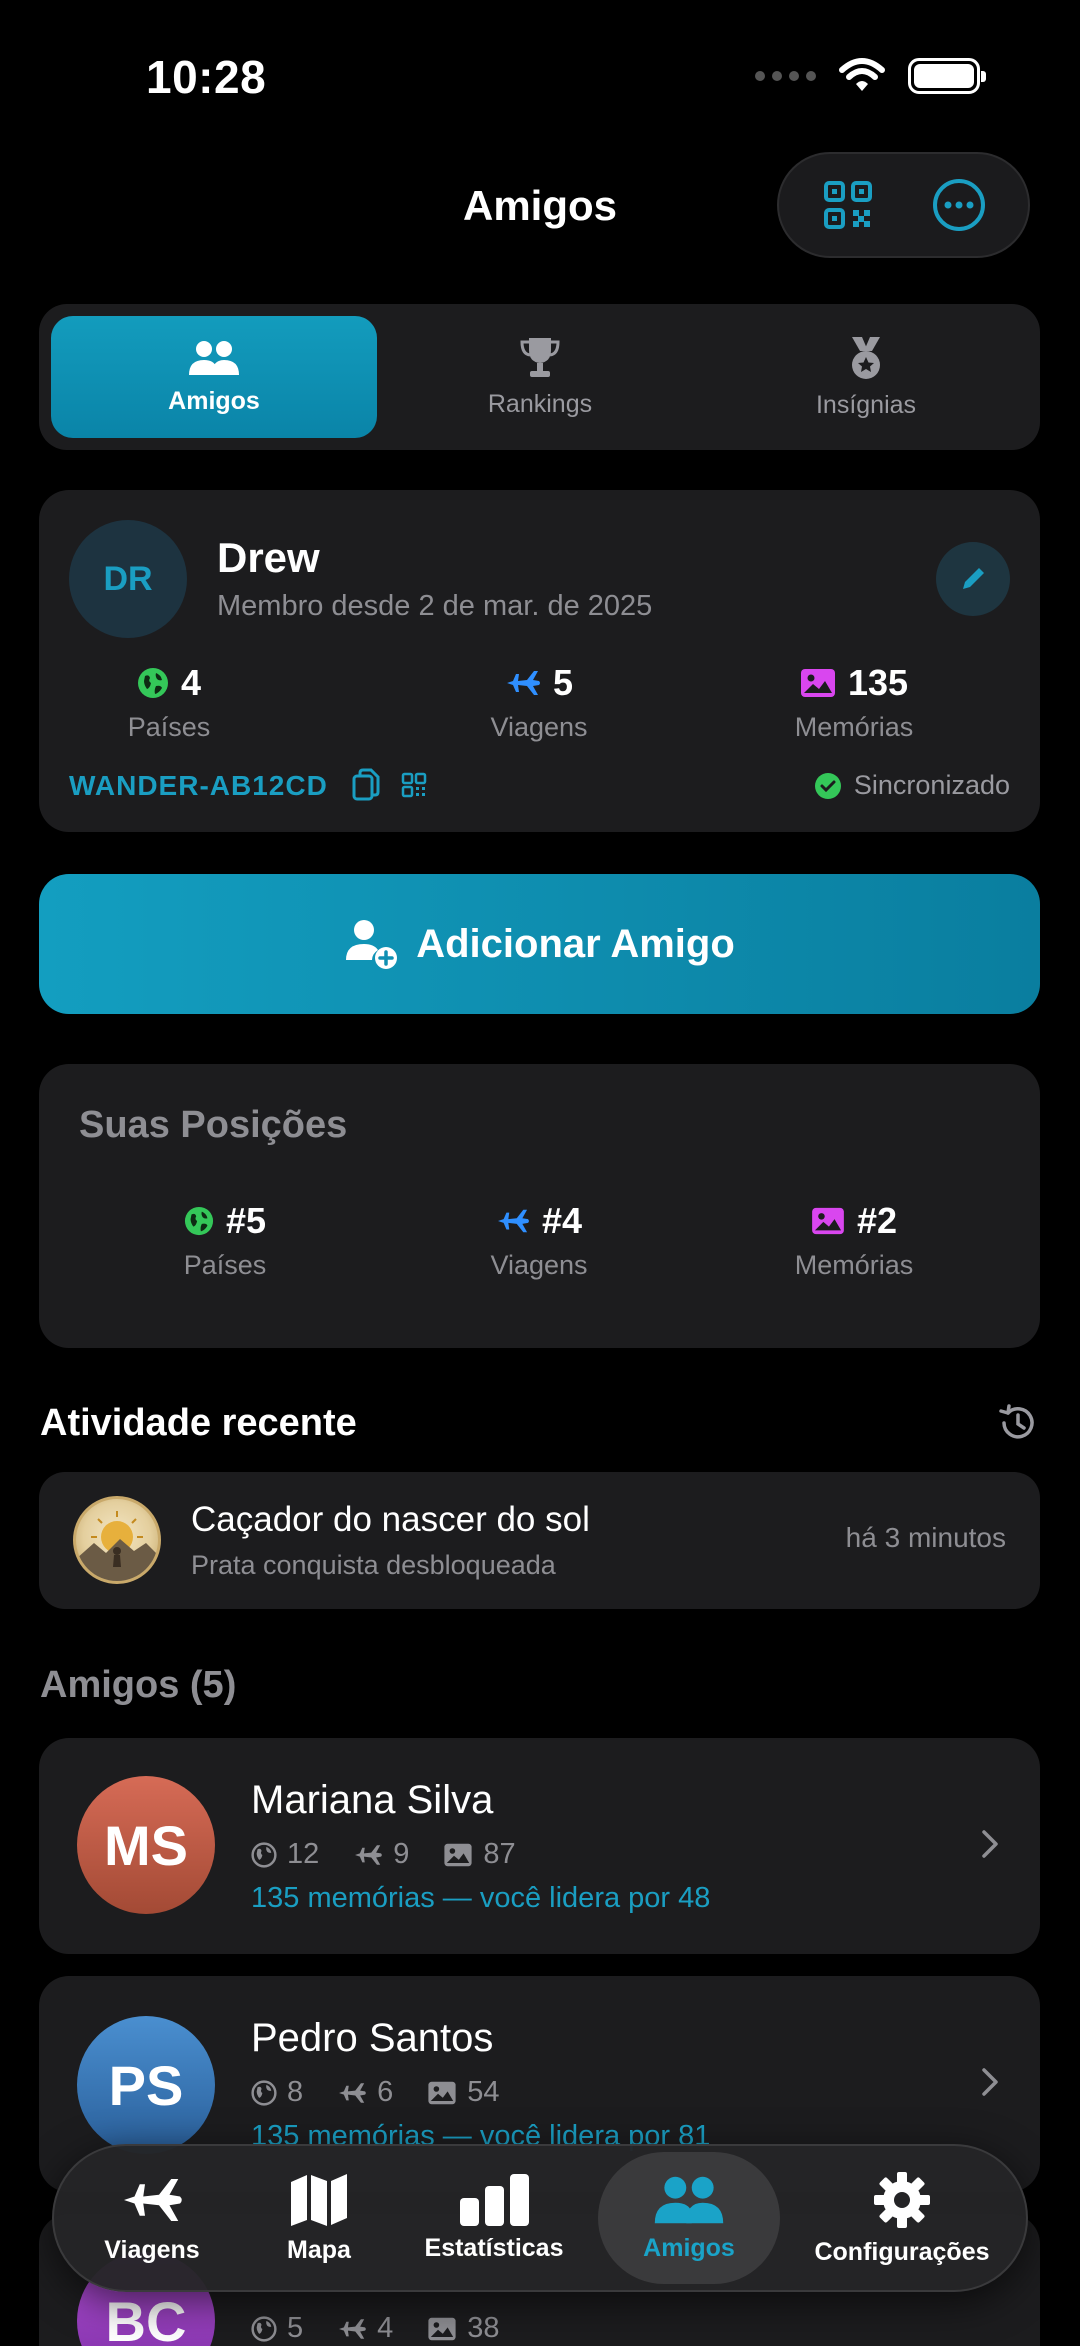 This screenshot has height=2346, width=1080. I want to click on stat-value: 135, so click(878, 682).